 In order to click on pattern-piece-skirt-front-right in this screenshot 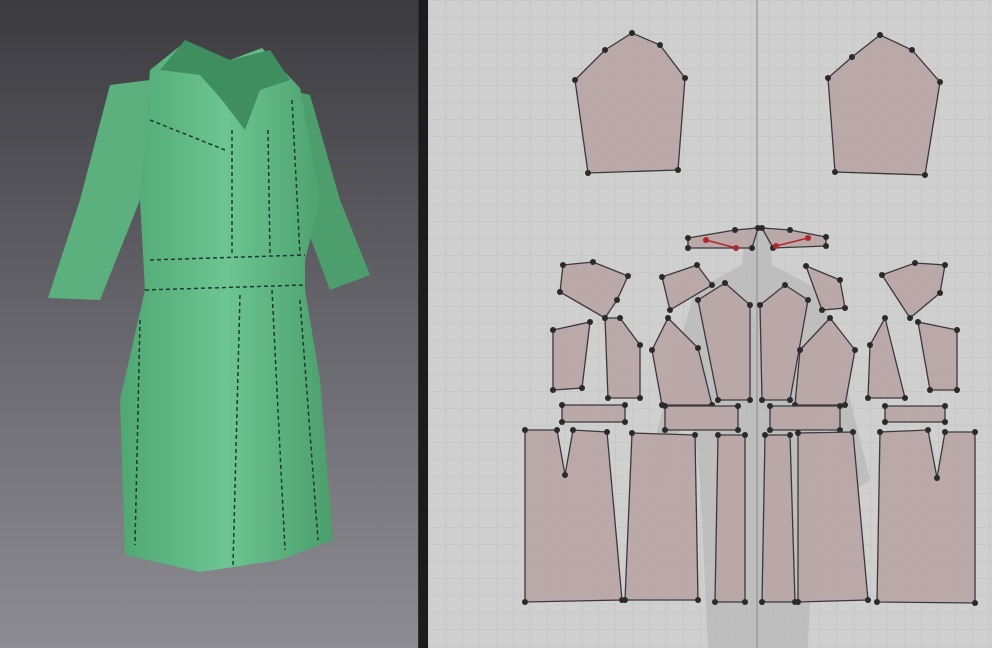, I will do `click(778, 518)`.